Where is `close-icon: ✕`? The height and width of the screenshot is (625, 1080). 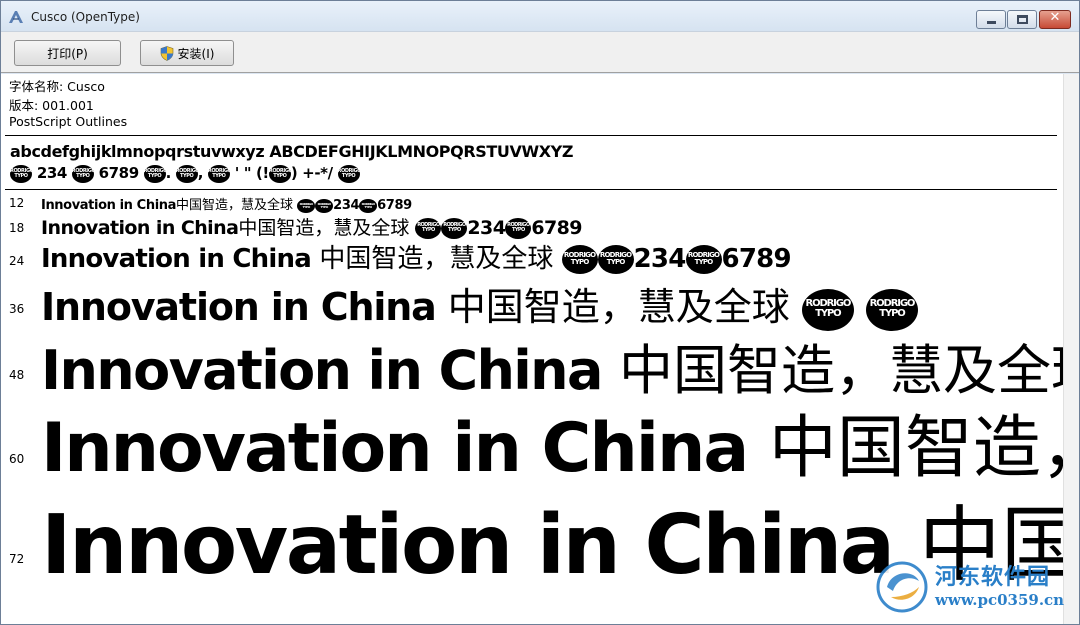
close-icon: ✕ is located at coordinates (1055, 17).